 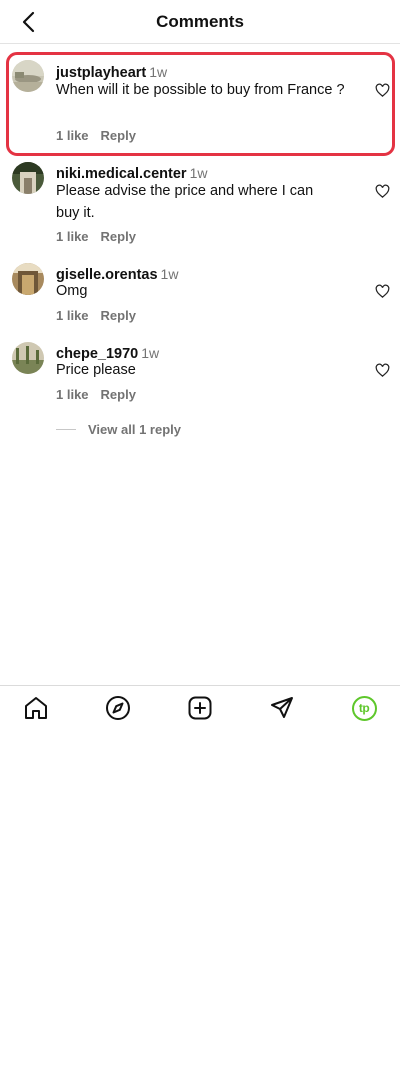 I want to click on tab-profile: tp, so click(x=364, y=708).